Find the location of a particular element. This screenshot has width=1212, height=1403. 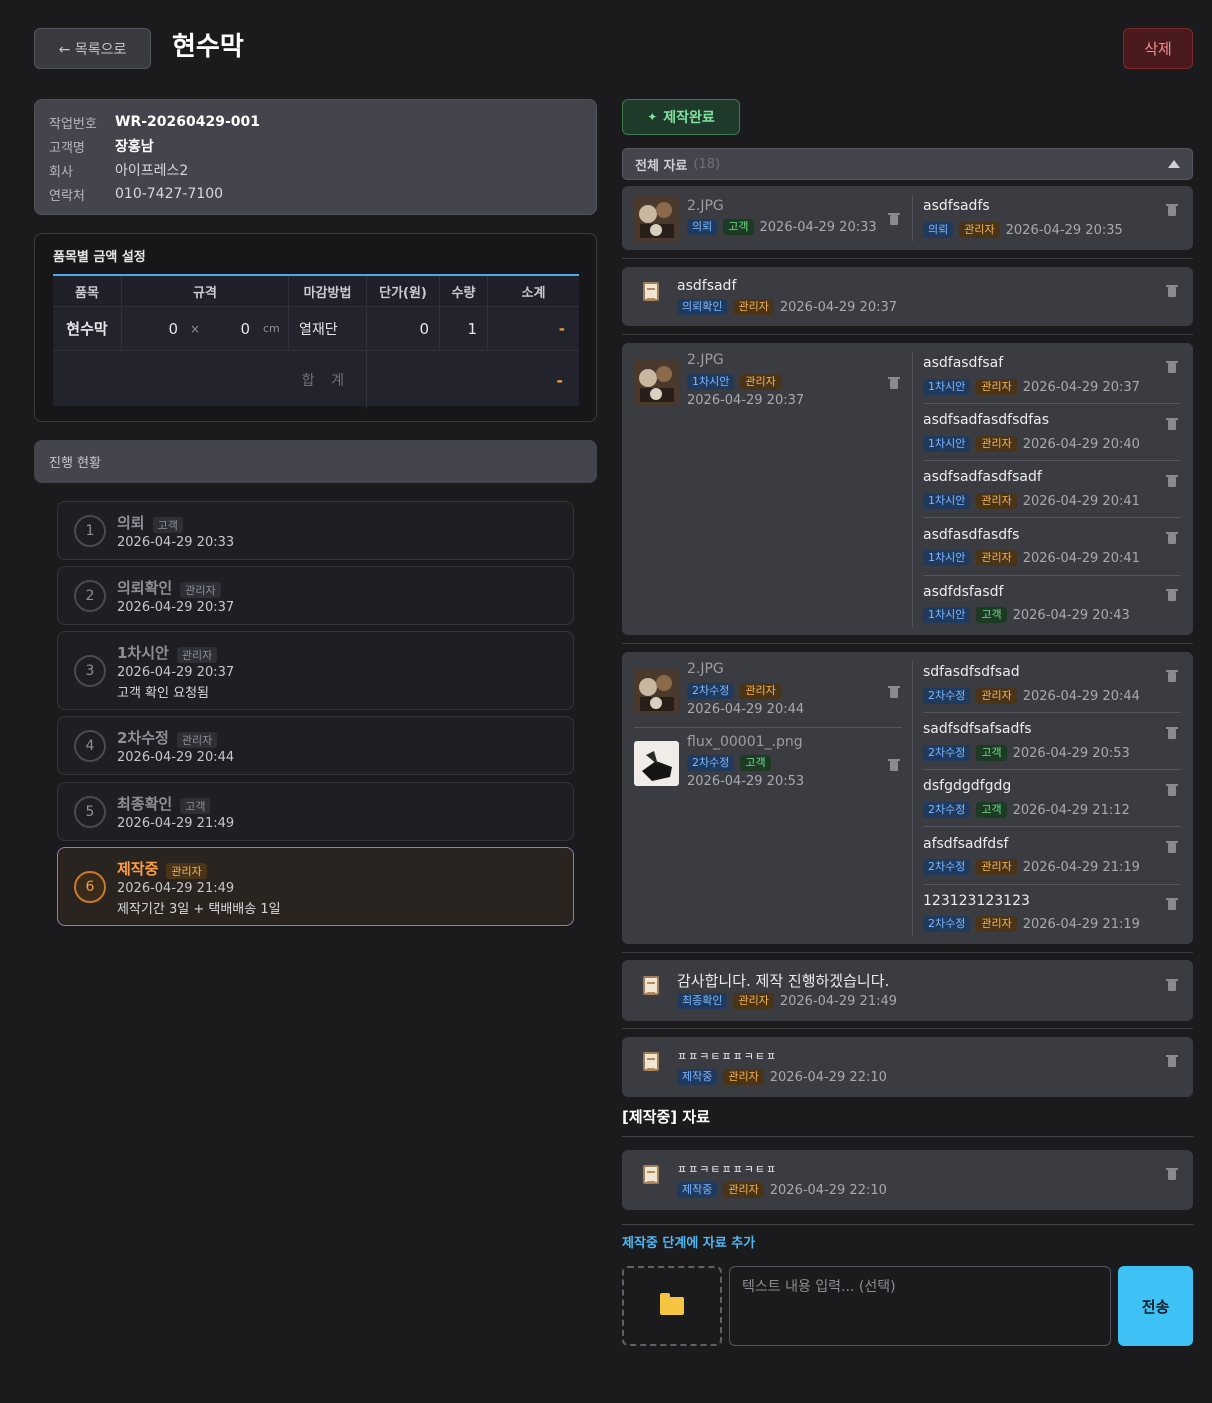

note-text: asdfdsfasdf is located at coordinates (963, 592).